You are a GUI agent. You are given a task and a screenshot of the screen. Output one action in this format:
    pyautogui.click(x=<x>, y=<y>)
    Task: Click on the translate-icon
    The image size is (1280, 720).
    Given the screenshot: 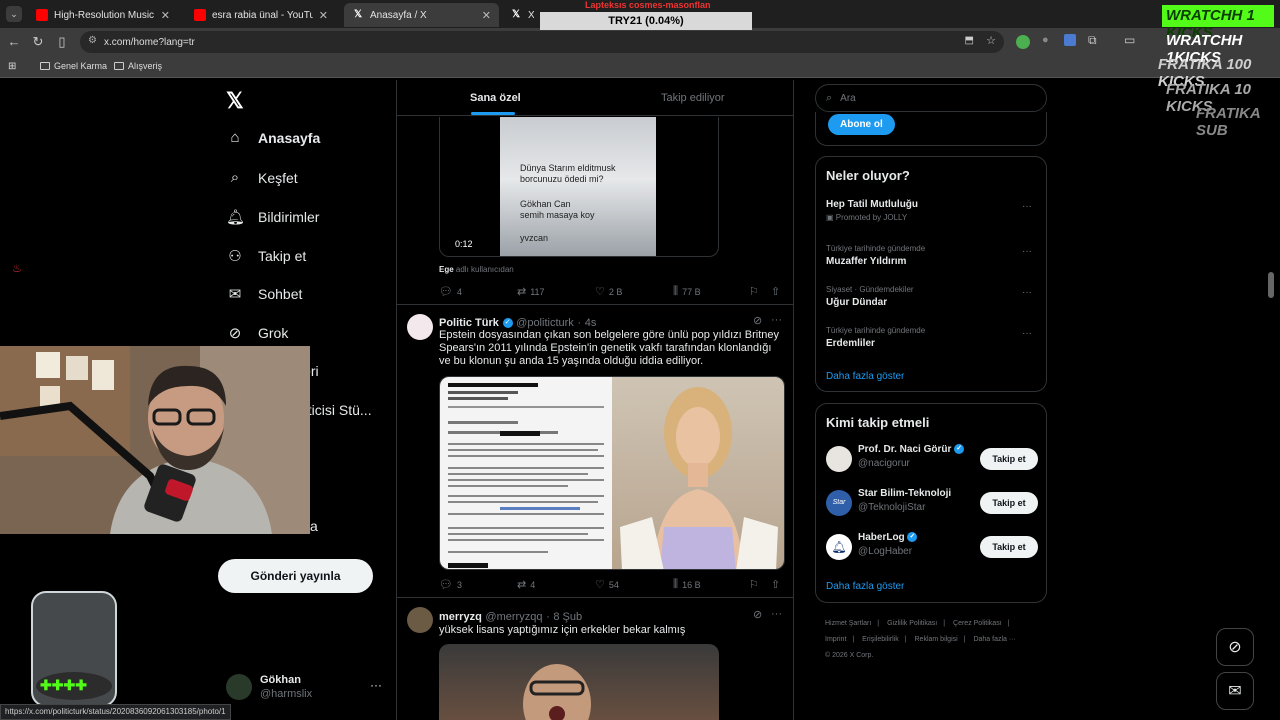 What is the action you would take?
    pyautogui.click(x=1070, y=40)
    